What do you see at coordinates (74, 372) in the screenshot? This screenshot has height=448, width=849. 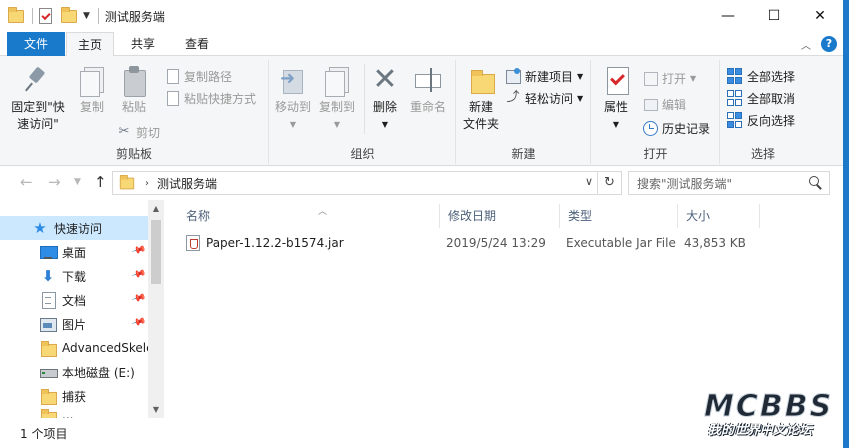 I see `nav-item-local-disk-e: 本地磁盘 (E:)` at bounding box center [74, 372].